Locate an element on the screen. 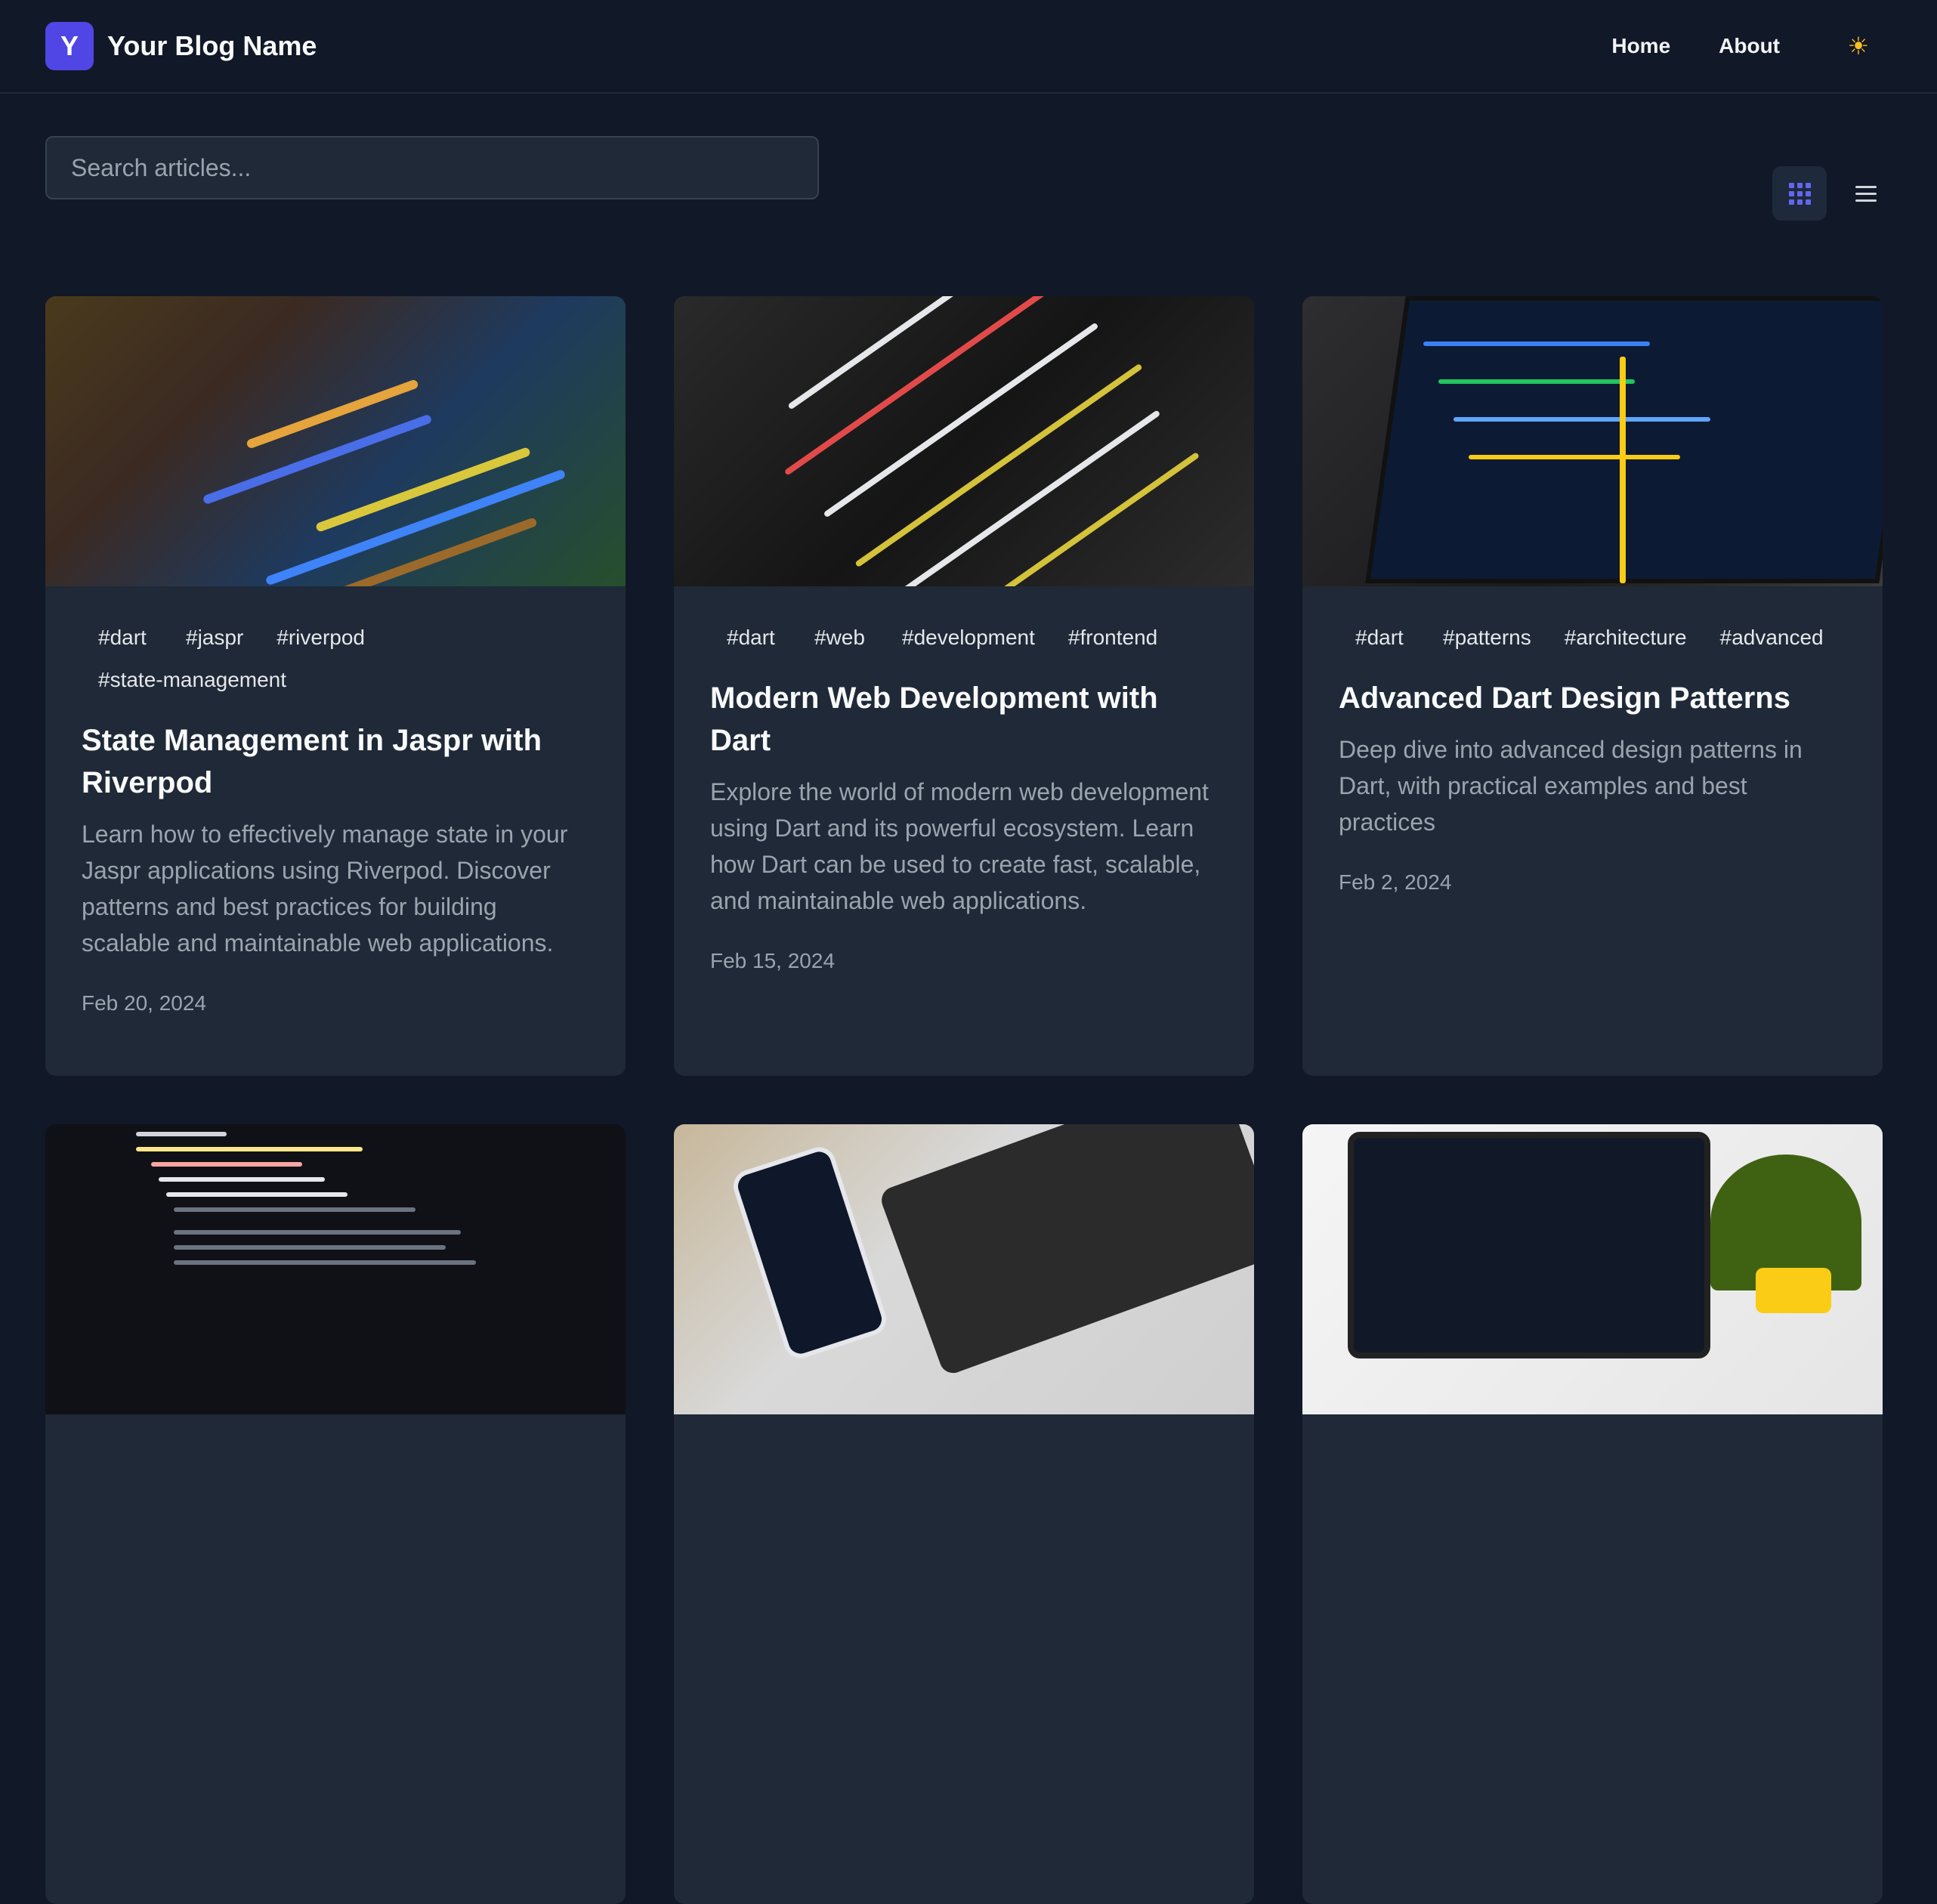 The width and height of the screenshot is (1937, 1904). nav-home-link: Home is located at coordinates (1640, 46).